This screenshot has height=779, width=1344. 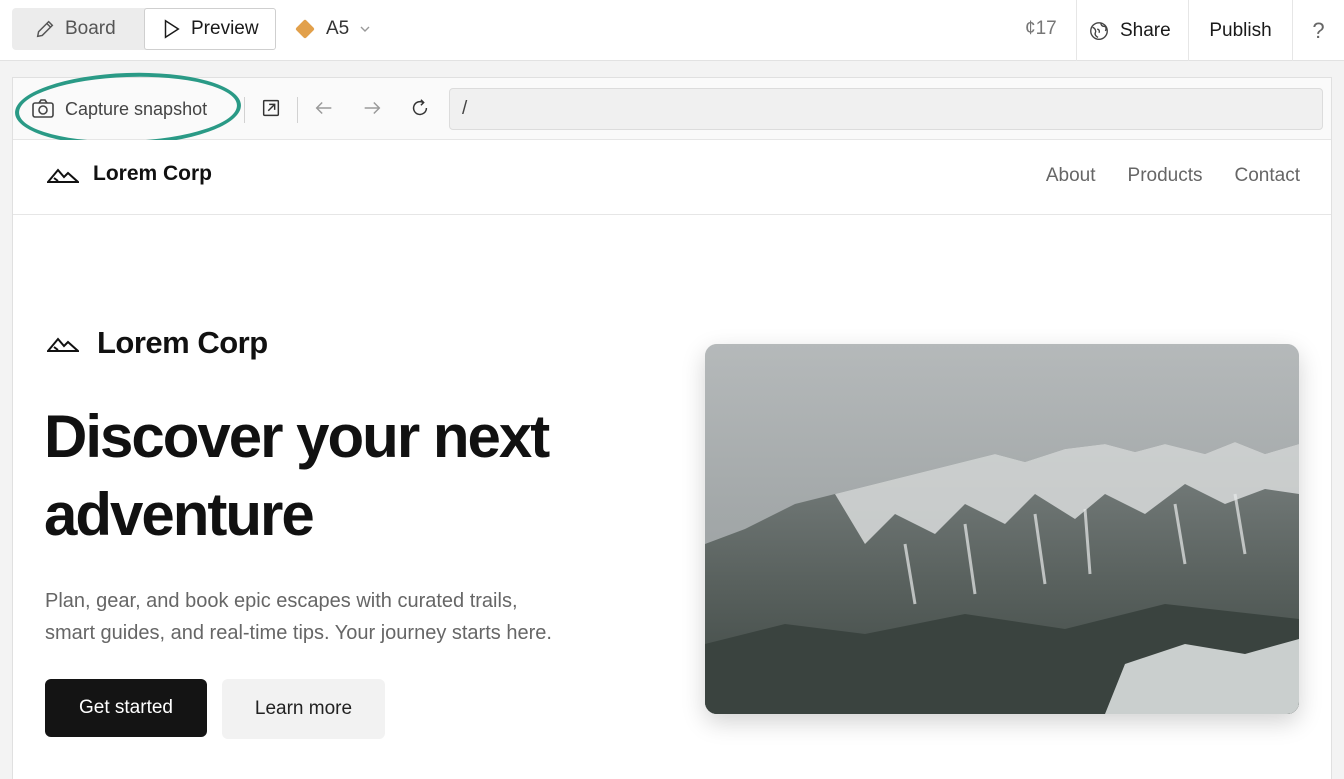 What do you see at coordinates (354, 476) in the screenshot?
I see `hero-headline: Discover your next adventure` at bounding box center [354, 476].